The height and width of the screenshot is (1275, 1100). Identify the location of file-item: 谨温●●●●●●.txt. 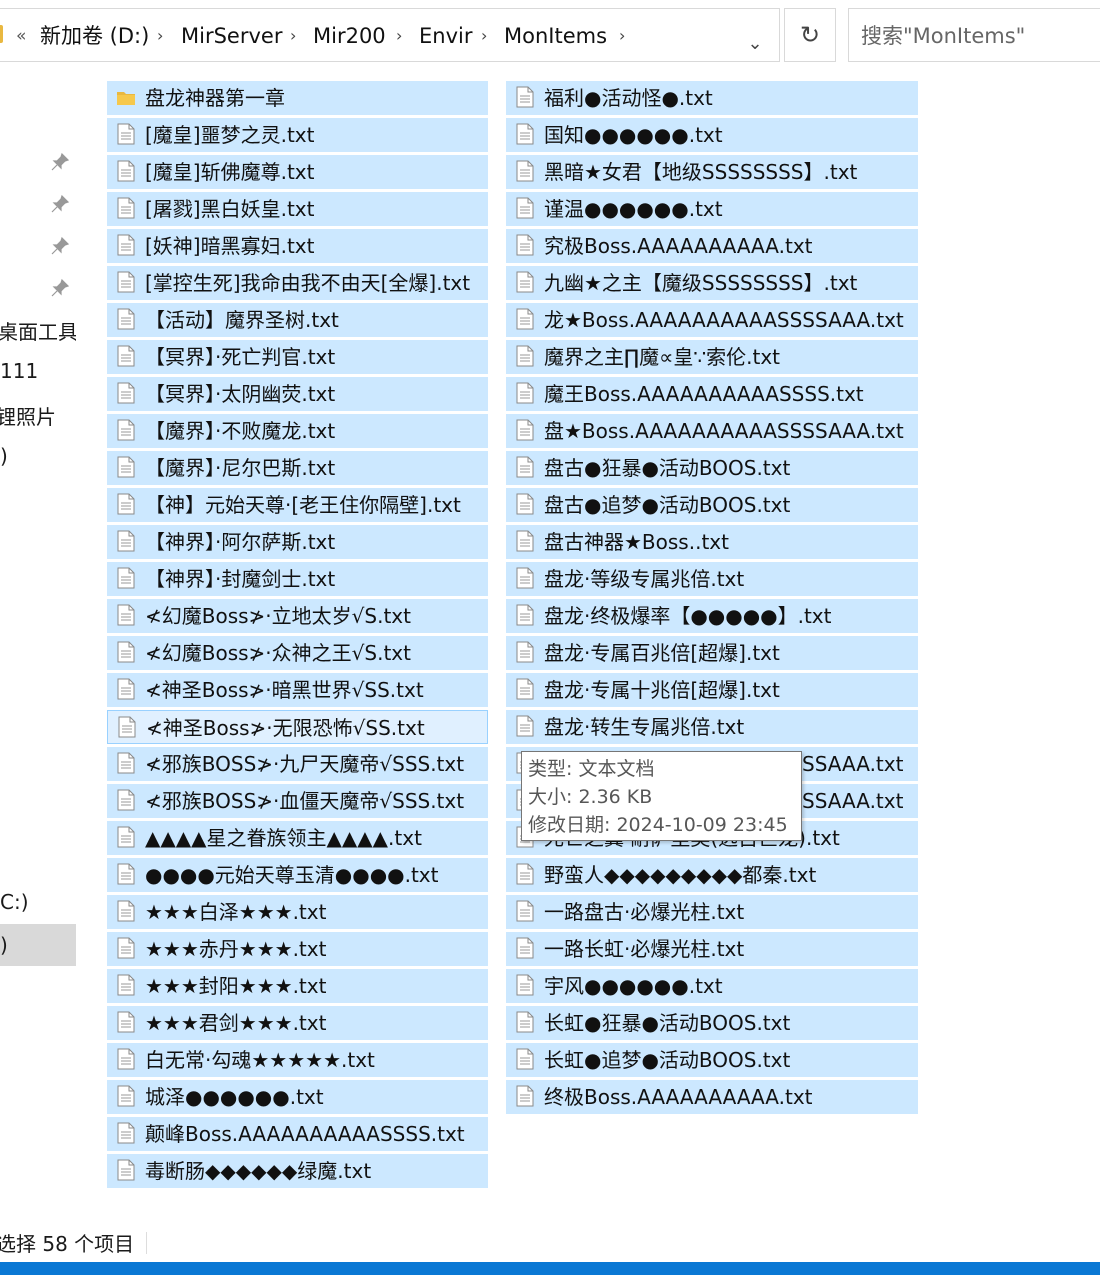
(712, 209).